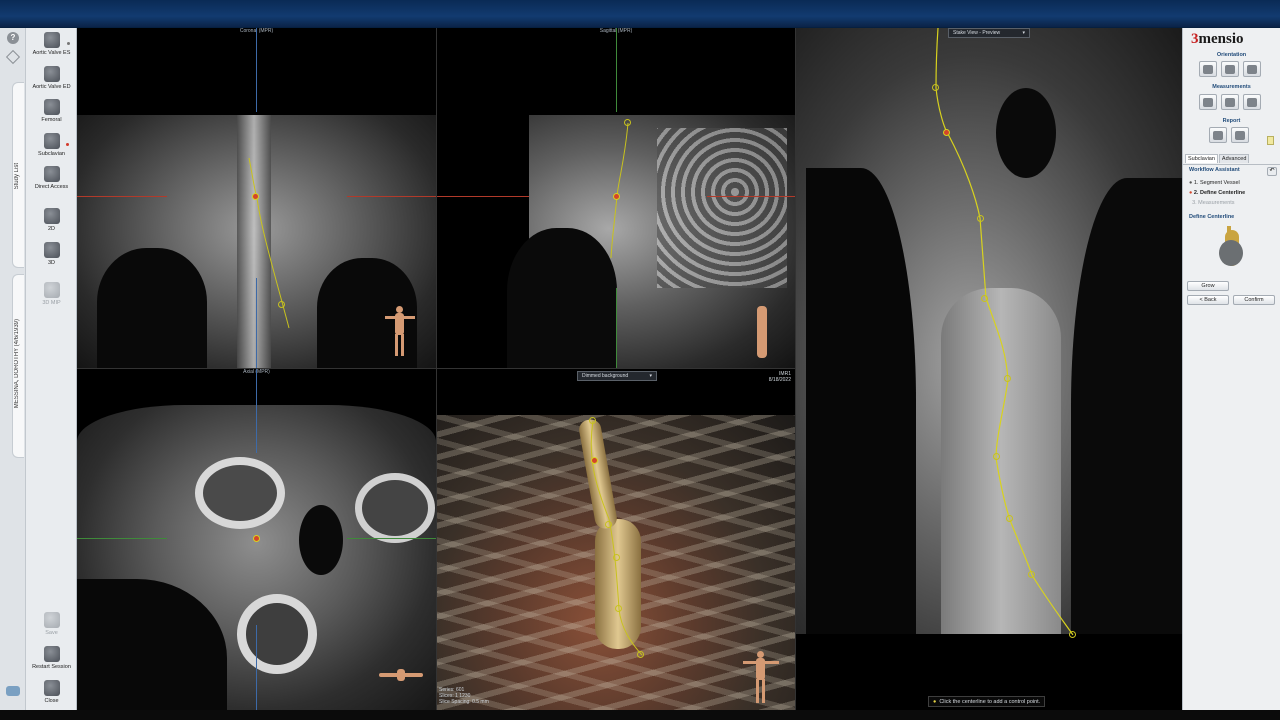  What do you see at coordinates (51, 290) in the screenshot?
I see `3d-mip-icon` at bounding box center [51, 290].